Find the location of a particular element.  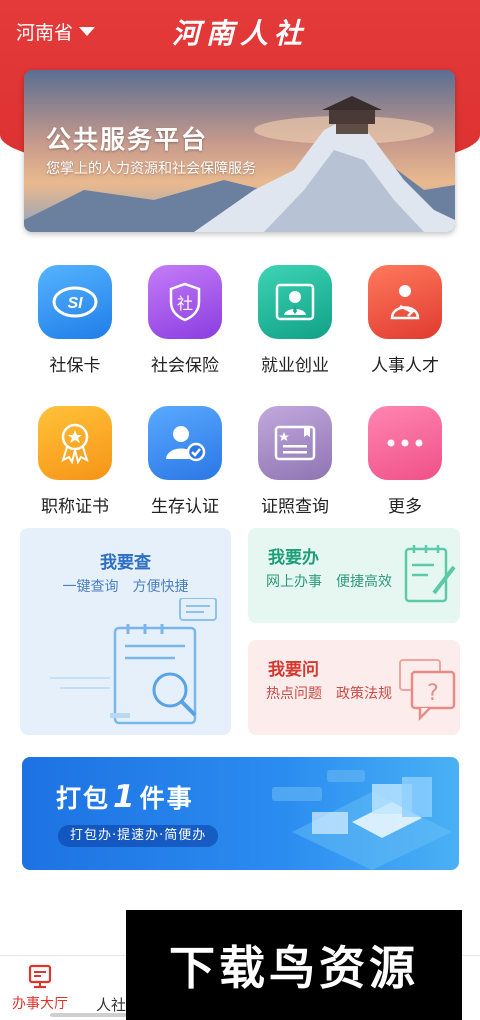

service-label: 生存认证 is located at coordinates (185, 507).